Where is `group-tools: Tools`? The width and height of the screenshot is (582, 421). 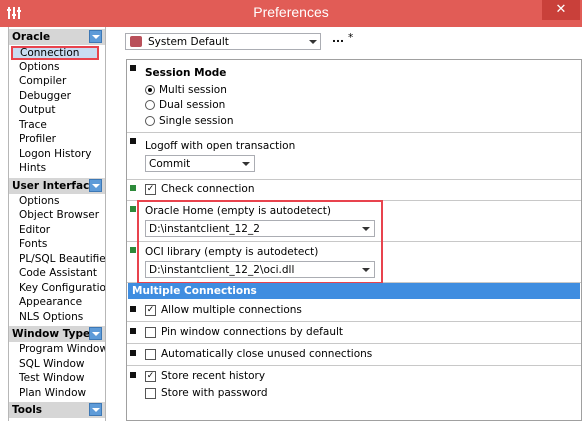
group-tools: Tools is located at coordinates (57, 410).